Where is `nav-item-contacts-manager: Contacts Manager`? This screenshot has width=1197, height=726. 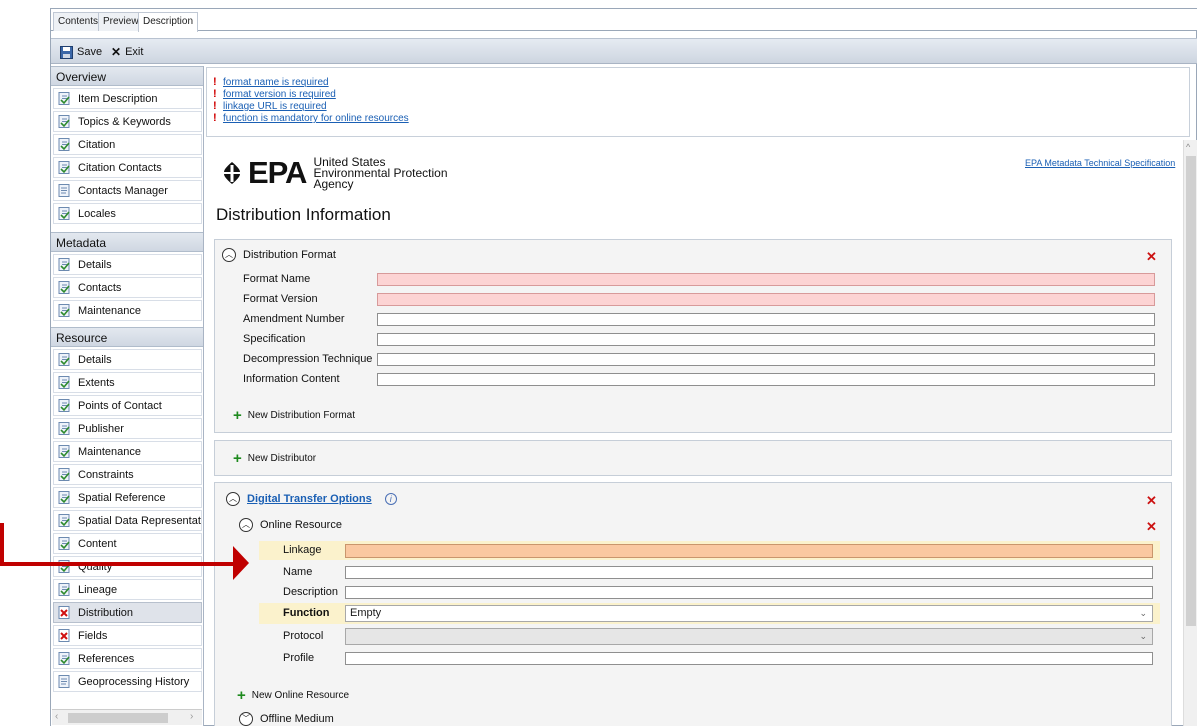 nav-item-contacts-manager: Contacts Manager is located at coordinates (127, 190).